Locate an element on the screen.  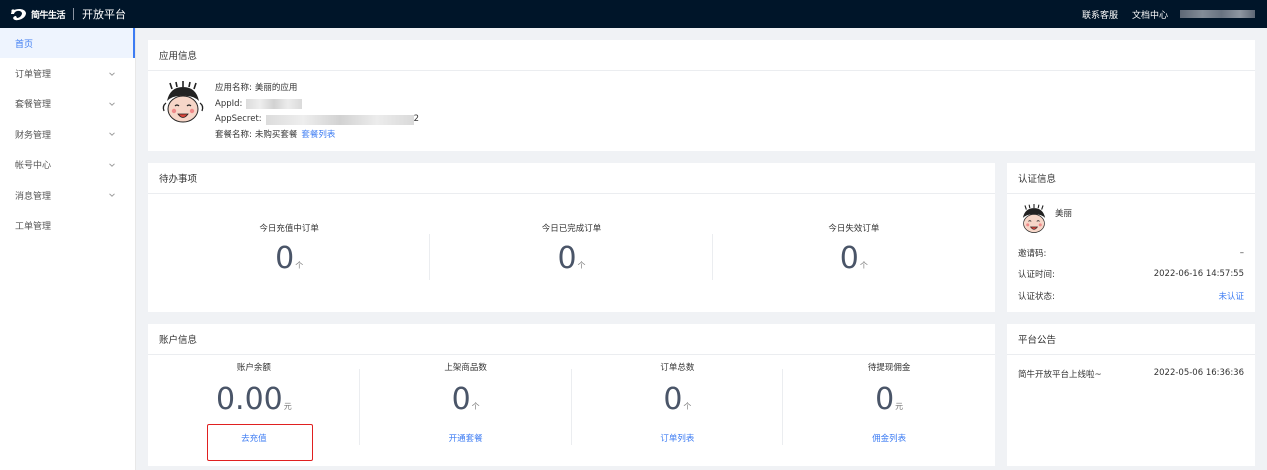
notice-text: 简牛开放平台上线啦~ is located at coordinates (1060, 375).